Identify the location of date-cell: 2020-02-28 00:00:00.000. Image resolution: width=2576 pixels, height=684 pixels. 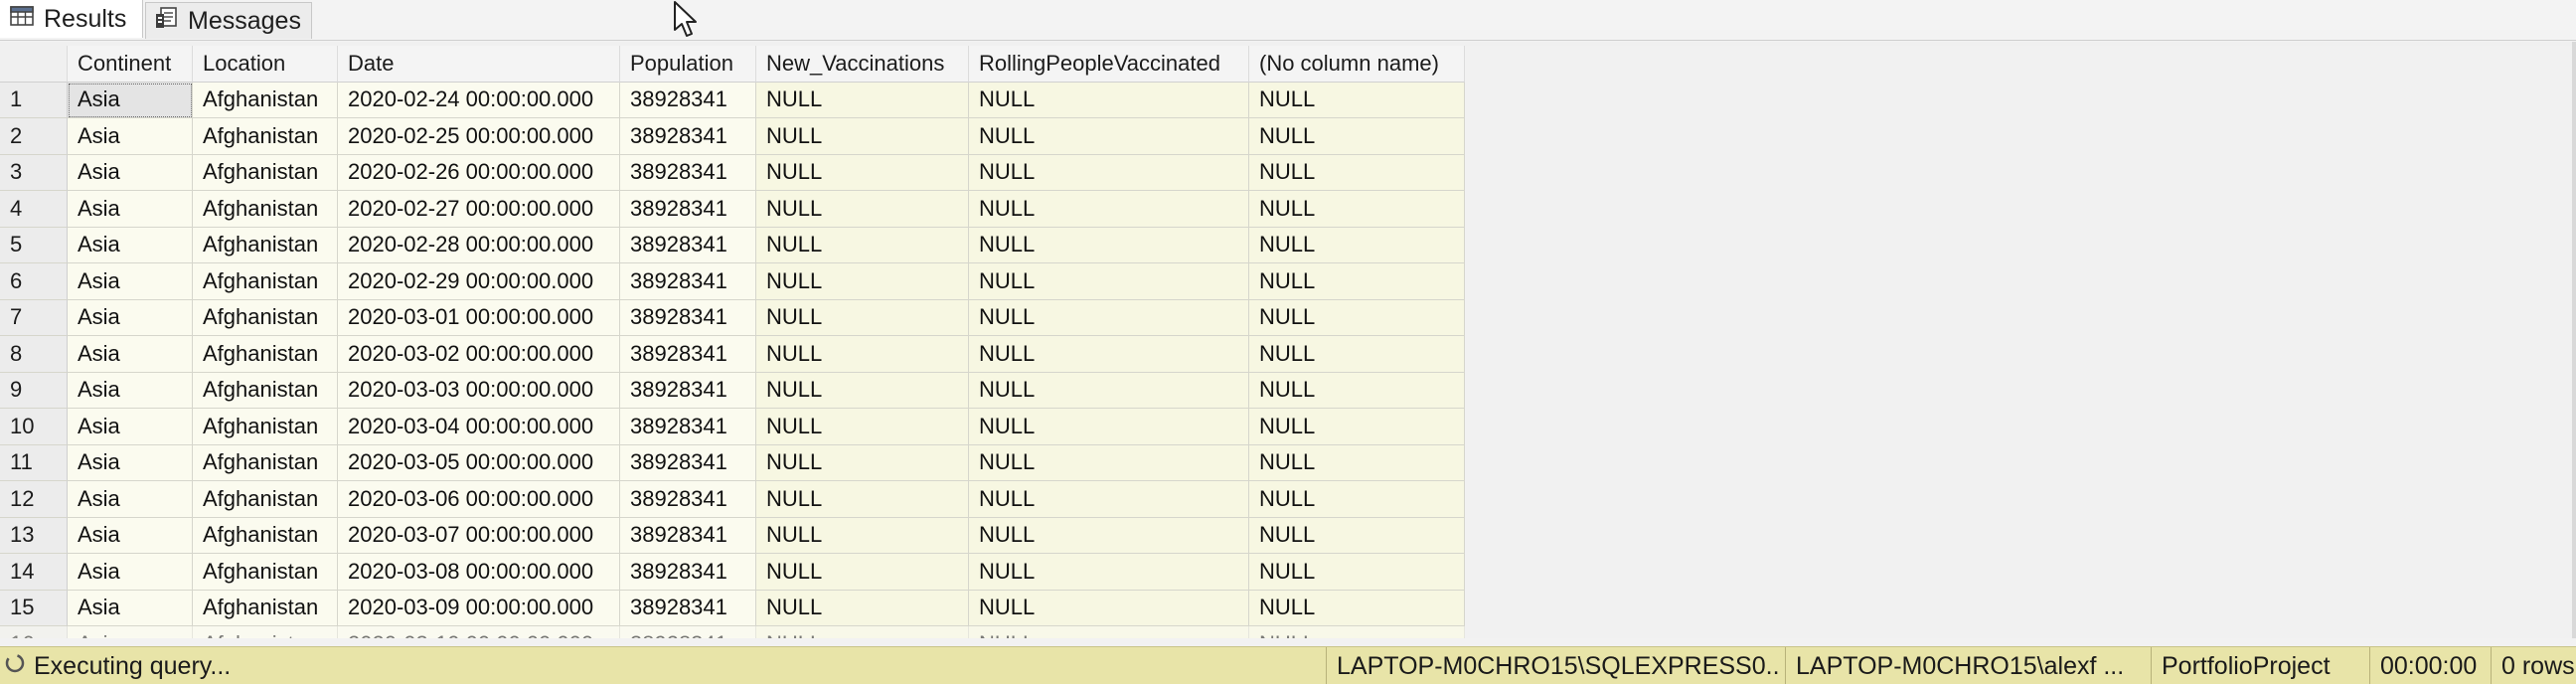
(479, 245).